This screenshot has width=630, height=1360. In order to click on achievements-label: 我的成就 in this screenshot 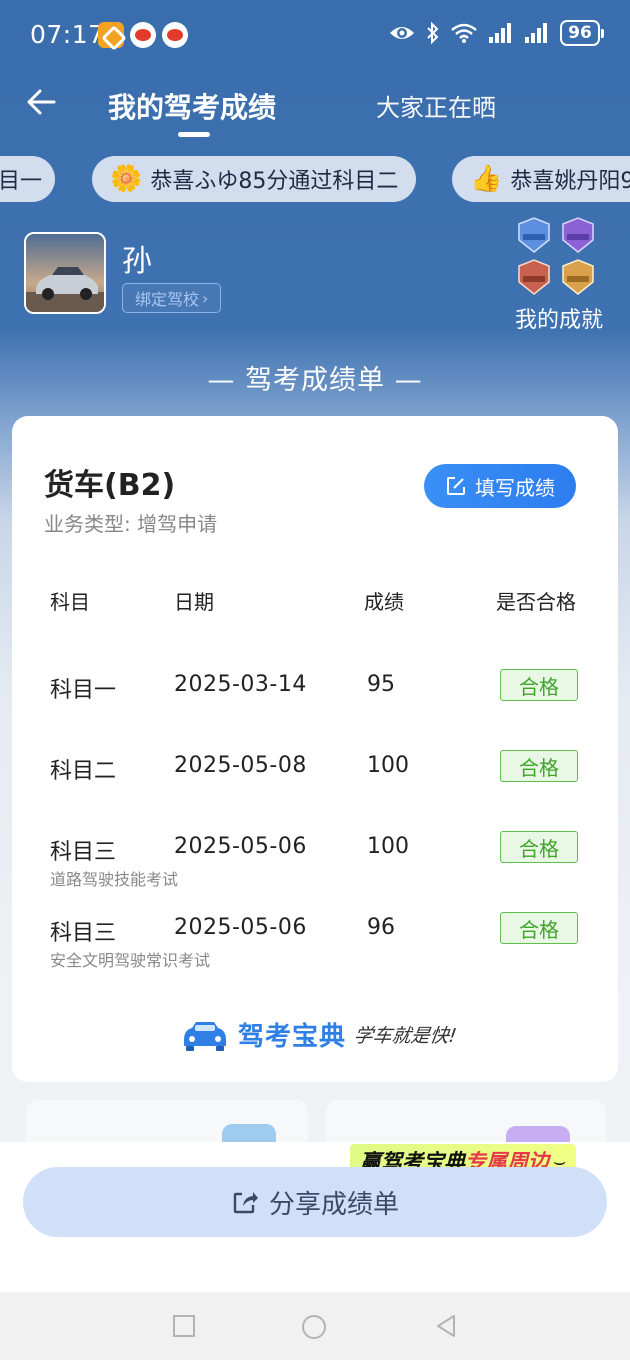, I will do `click(559, 318)`.